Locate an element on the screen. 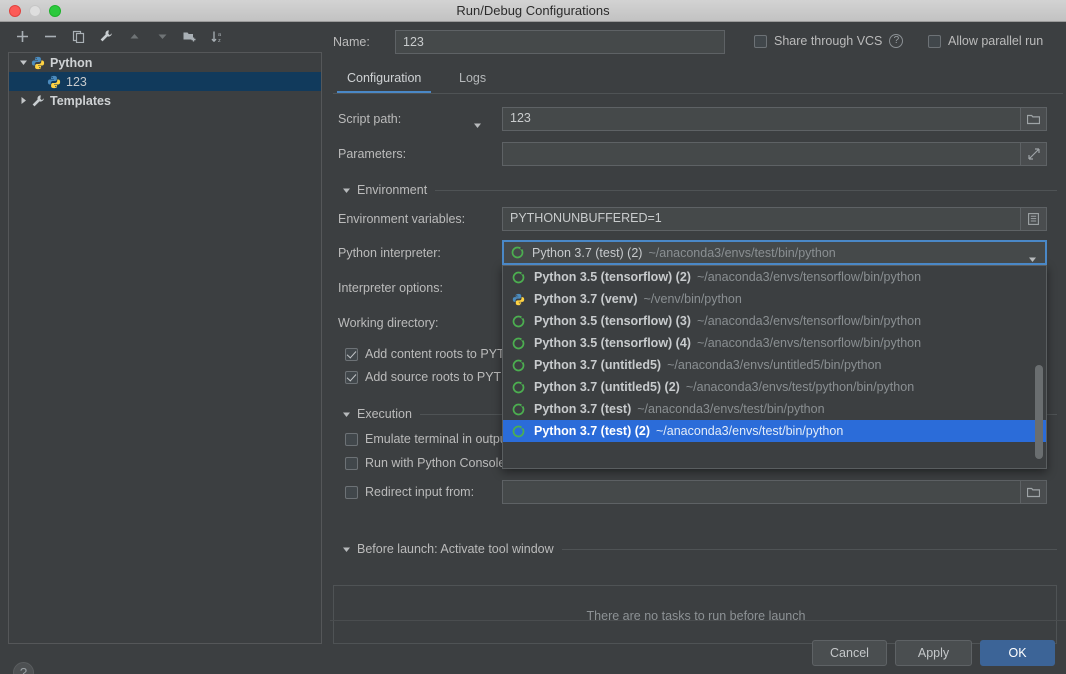  dropdown-item-path: ~/anaconda3/envs/test/python/bin/python is located at coordinates (800, 387).